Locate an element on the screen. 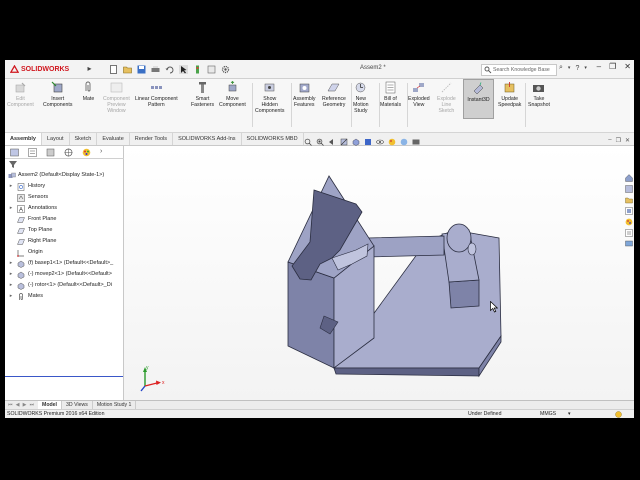 Image resolution: width=640 pixels, height=480 pixels. unit-system: MMGS is located at coordinates (548, 414).